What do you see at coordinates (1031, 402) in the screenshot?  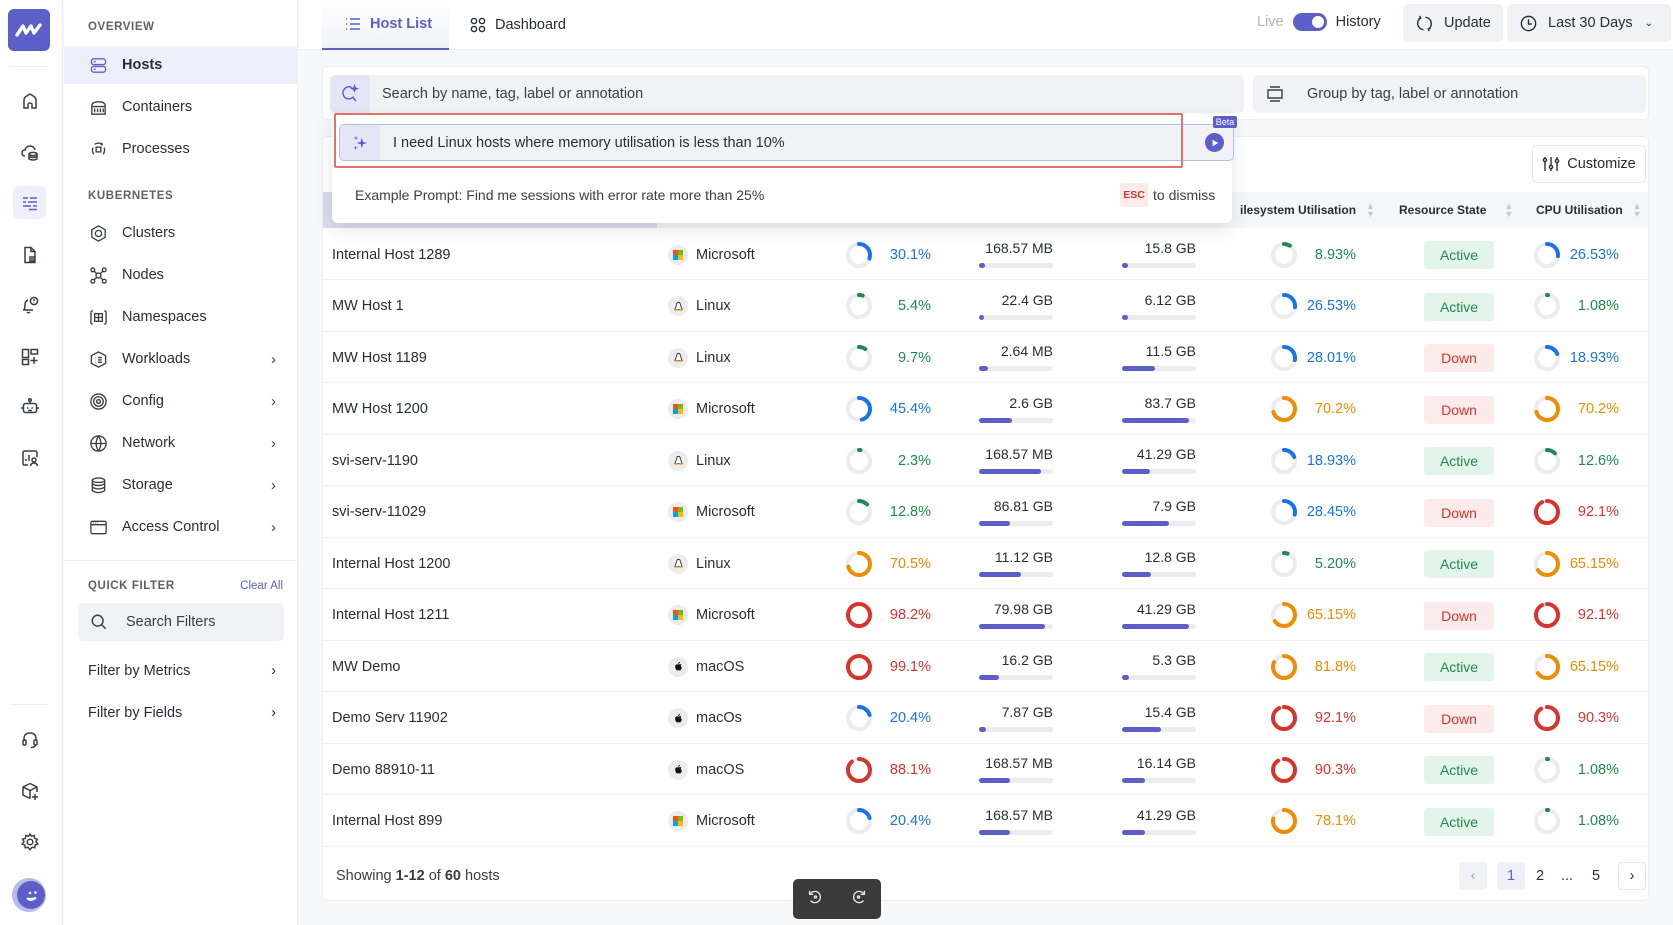 I see `memory-used-value: 2.6 GB` at bounding box center [1031, 402].